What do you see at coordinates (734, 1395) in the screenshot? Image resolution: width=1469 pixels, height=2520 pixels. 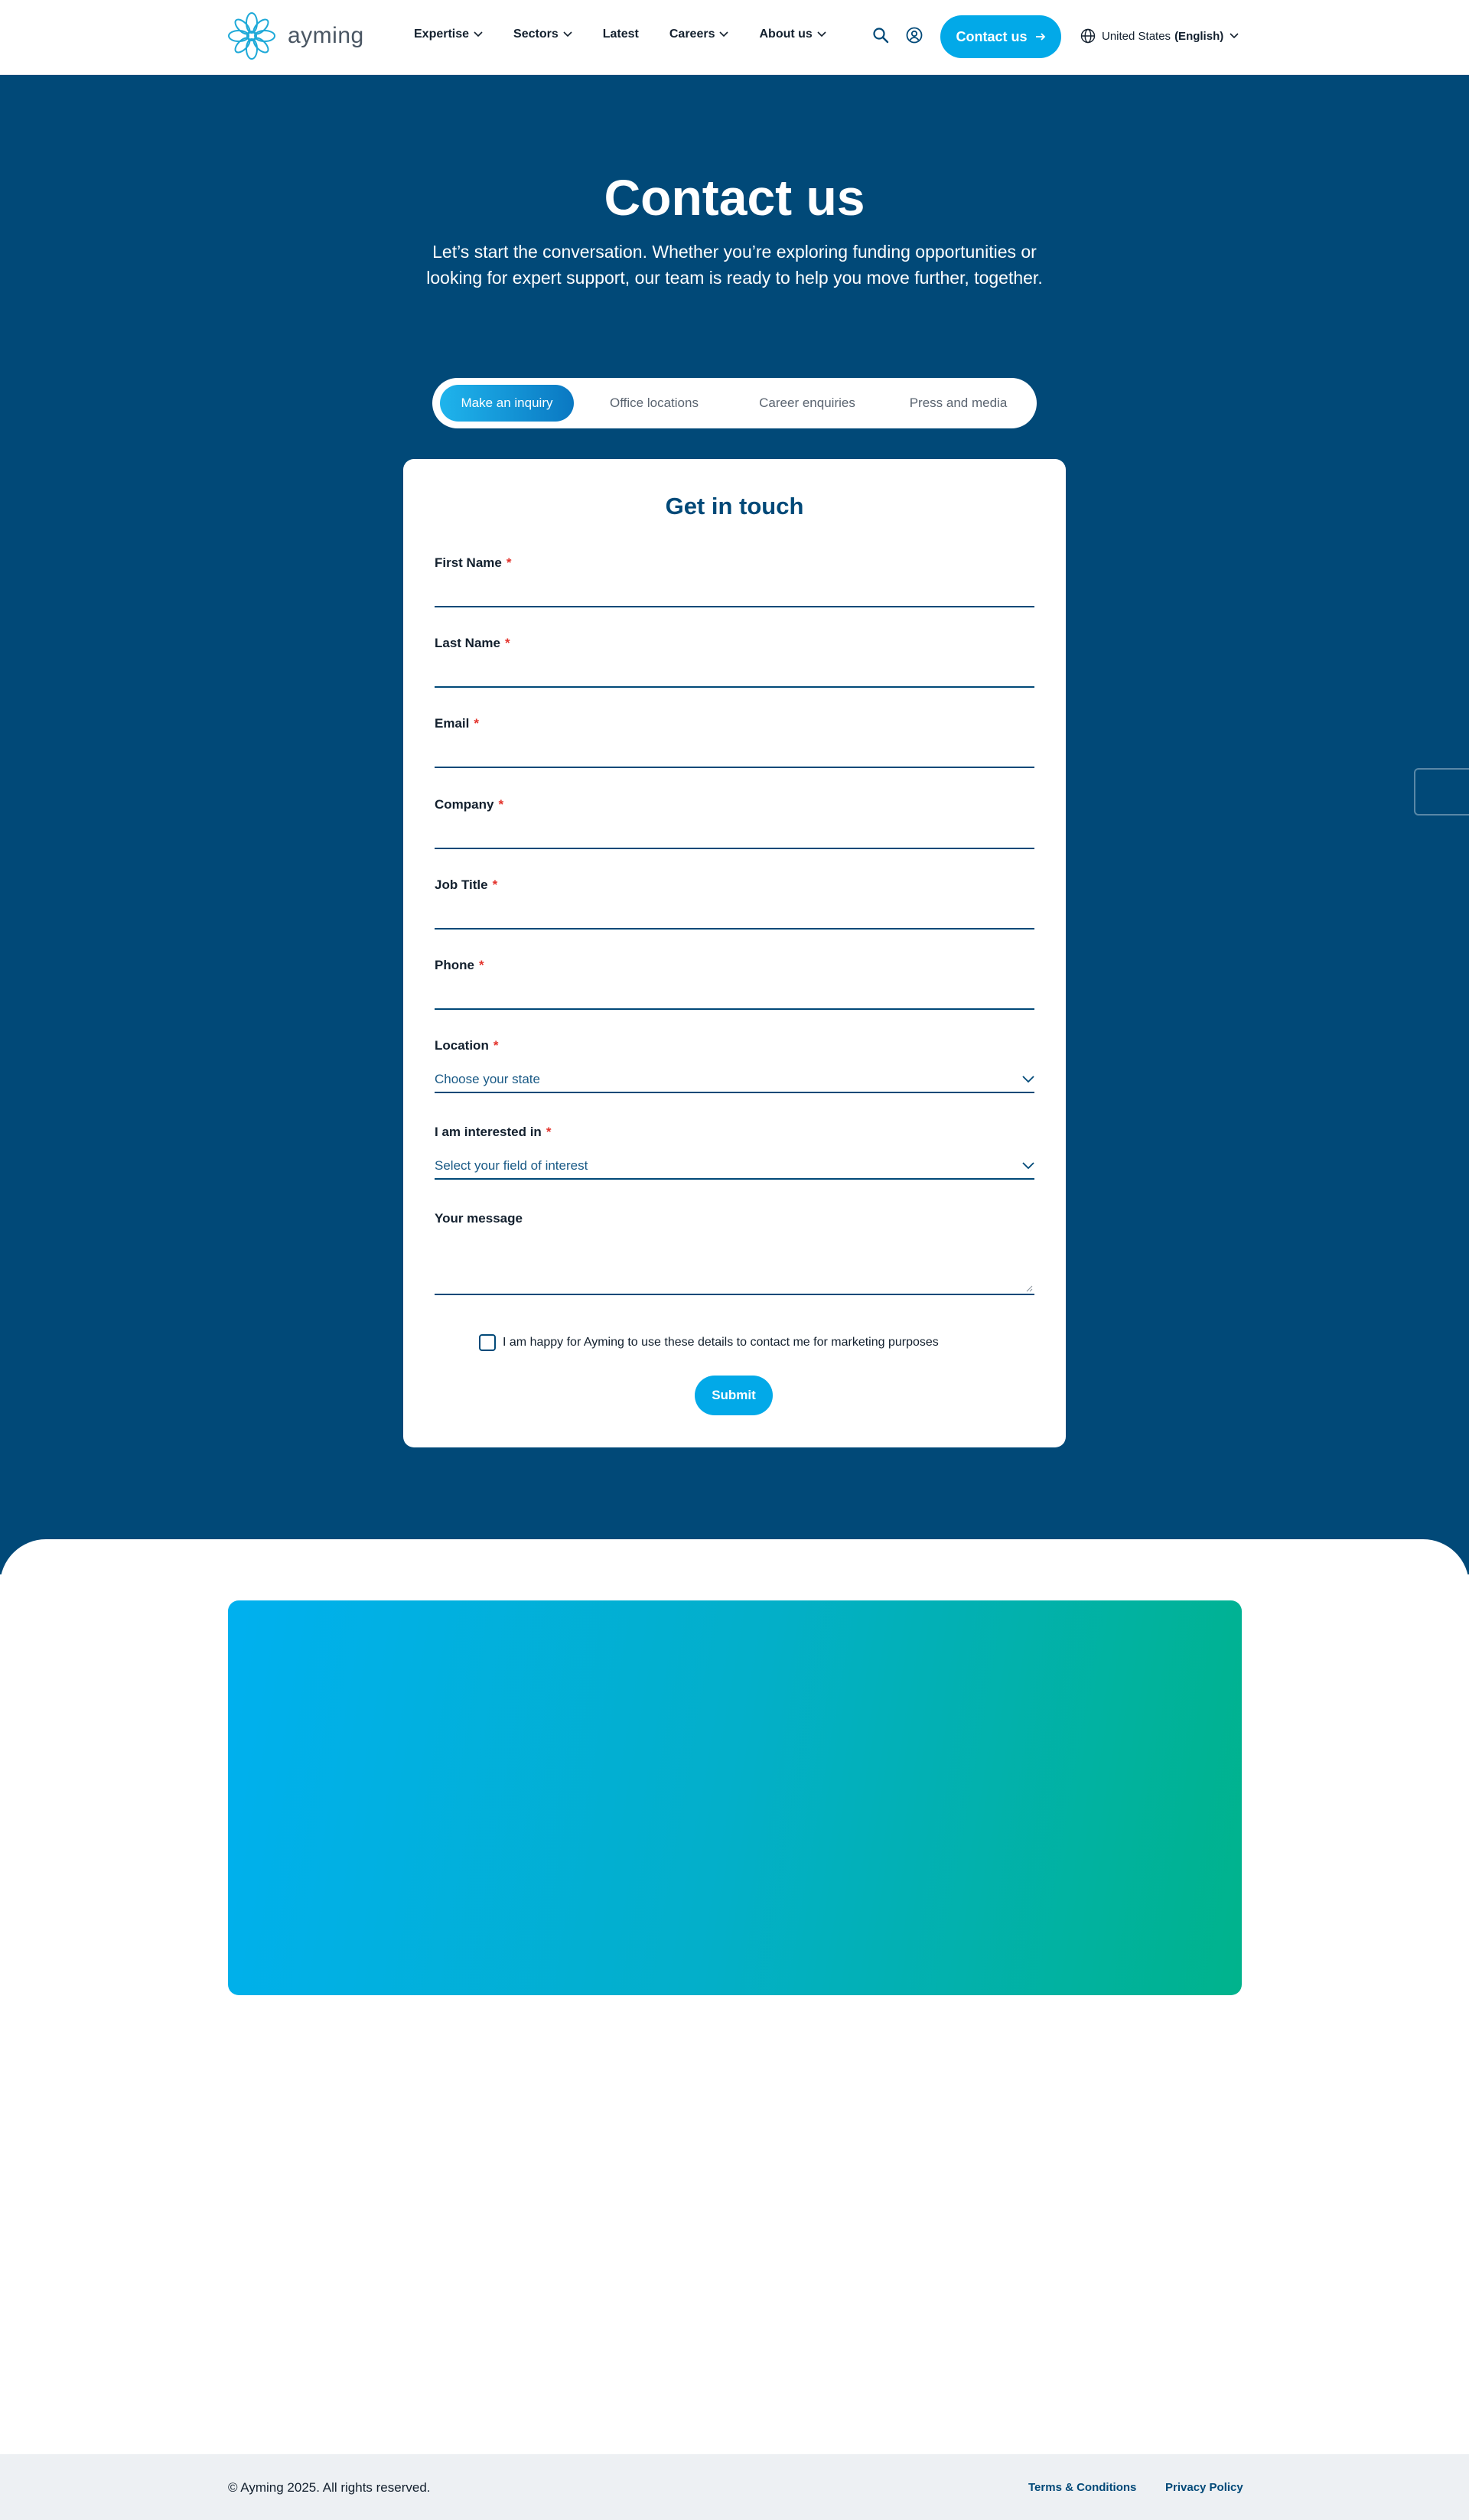 I see `submit-button: Submit` at bounding box center [734, 1395].